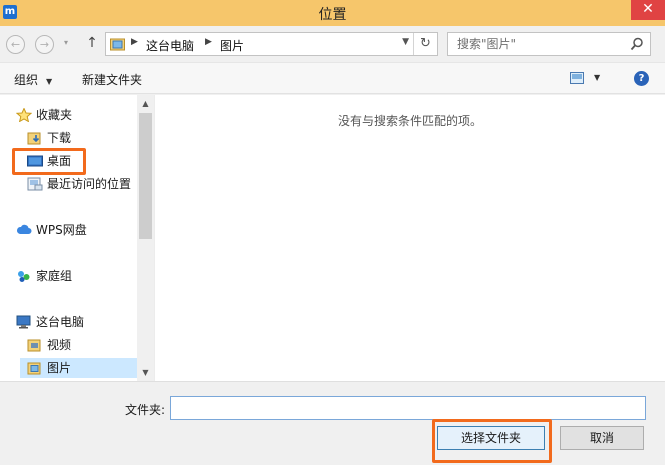 This screenshot has height=465, width=665. Describe the element at coordinates (145, 372) in the screenshot. I see `scroll-down-arrow-icon: ▼` at that location.